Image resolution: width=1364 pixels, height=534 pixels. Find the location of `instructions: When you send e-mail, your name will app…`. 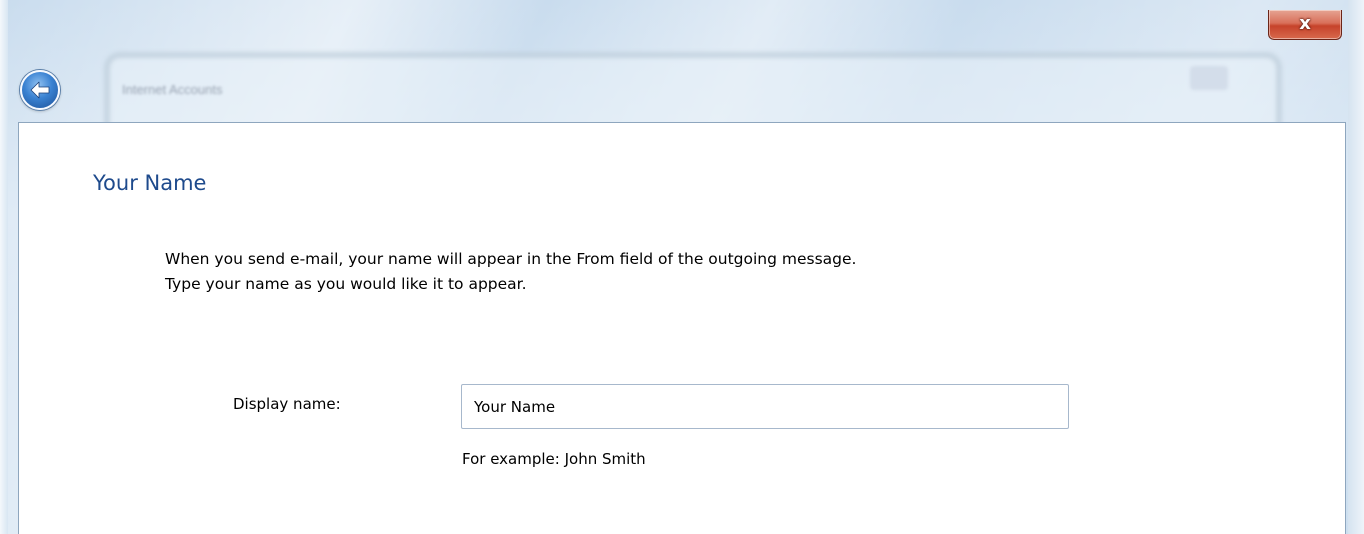

instructions: When you send e-mail, your name will app… is located at coordinates (510, 272).